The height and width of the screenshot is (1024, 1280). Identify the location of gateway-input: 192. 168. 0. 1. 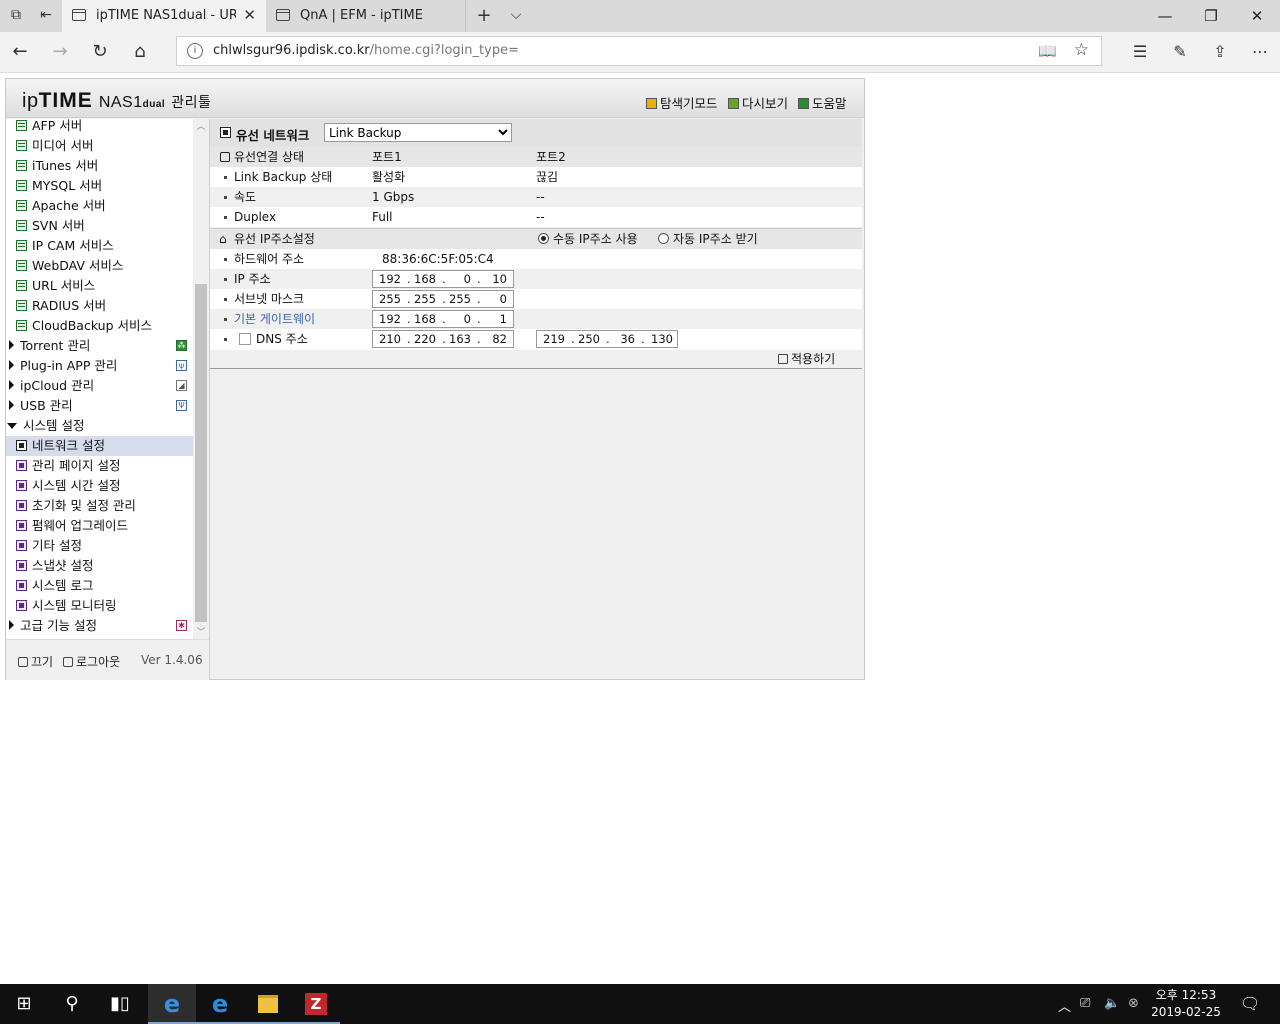
(443, 319).